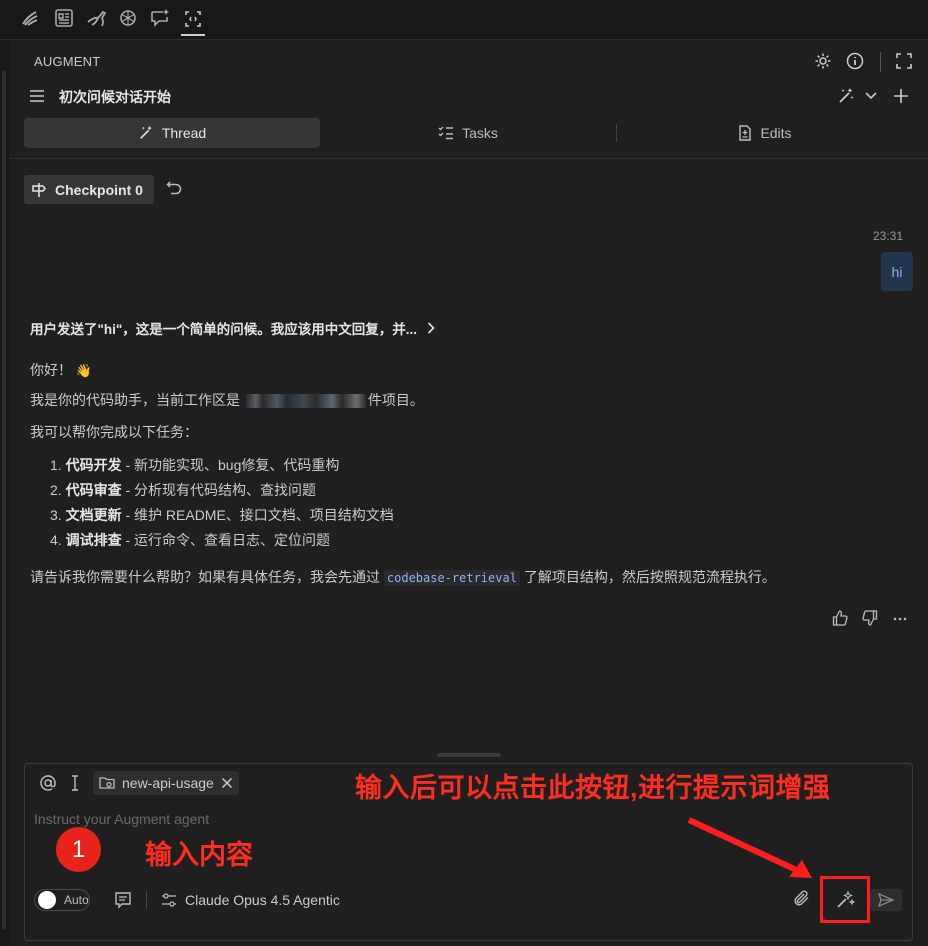  Describe the element at coordinates (823, 61) in the screenshot. I see `gear-icon` at that location.